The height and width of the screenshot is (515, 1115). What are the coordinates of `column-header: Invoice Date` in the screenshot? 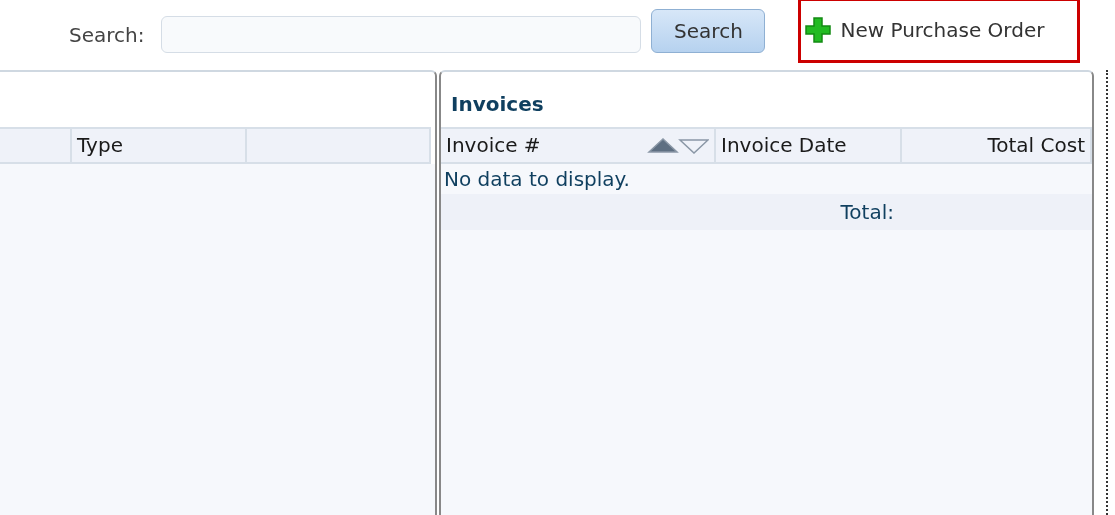 It's located at (809, 145).